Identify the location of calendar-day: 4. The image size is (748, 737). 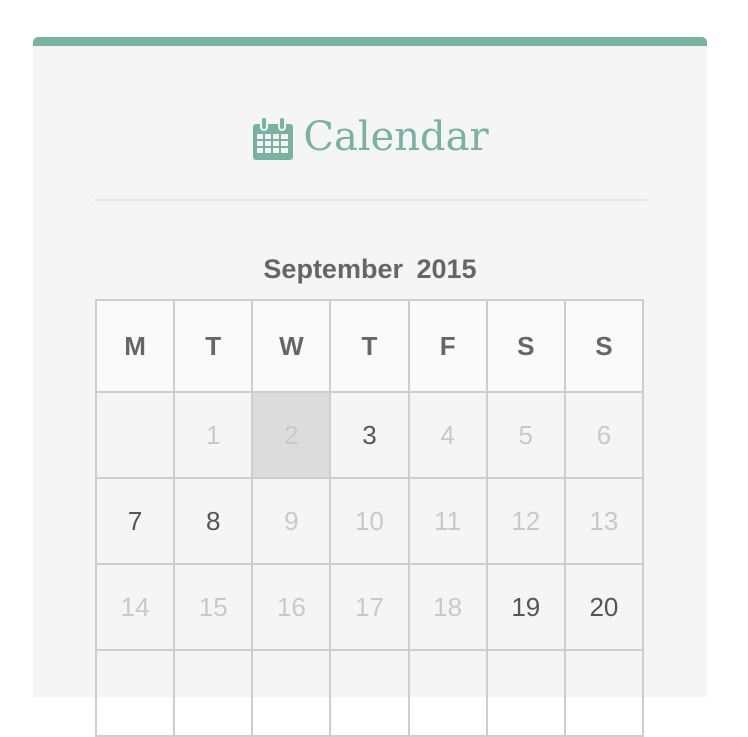
(447, 435).